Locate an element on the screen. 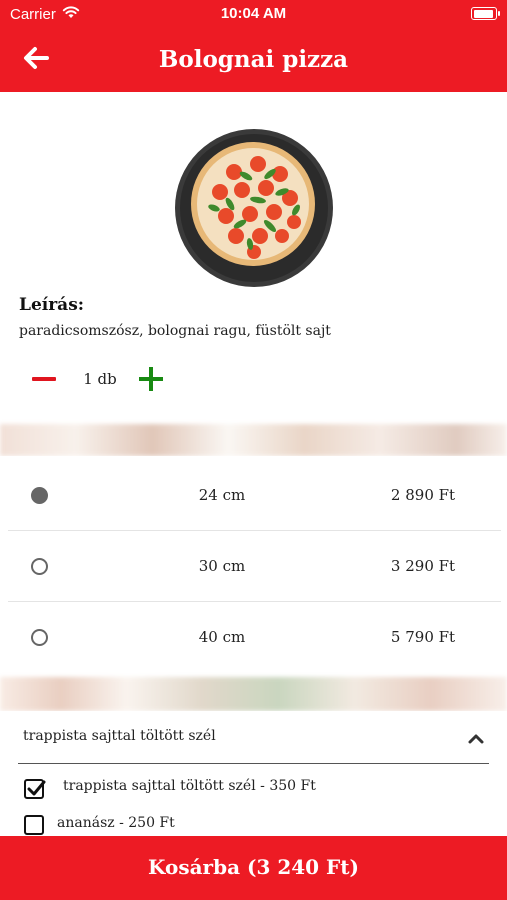  status-time: 10:04 AM is located at coordinates (253, 13).